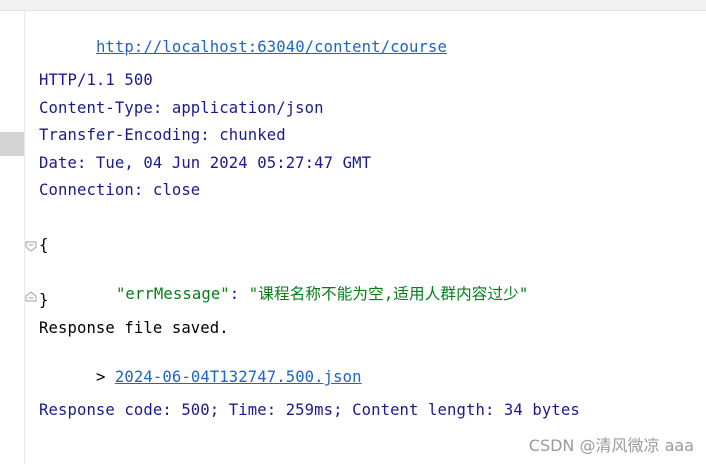 This screenshot has height=464, width=706. What do you see at coordinates (181, 108) in the screenshot?
I see `header-content-type: Content-Type: application/json` at bounding box center [181, 108].